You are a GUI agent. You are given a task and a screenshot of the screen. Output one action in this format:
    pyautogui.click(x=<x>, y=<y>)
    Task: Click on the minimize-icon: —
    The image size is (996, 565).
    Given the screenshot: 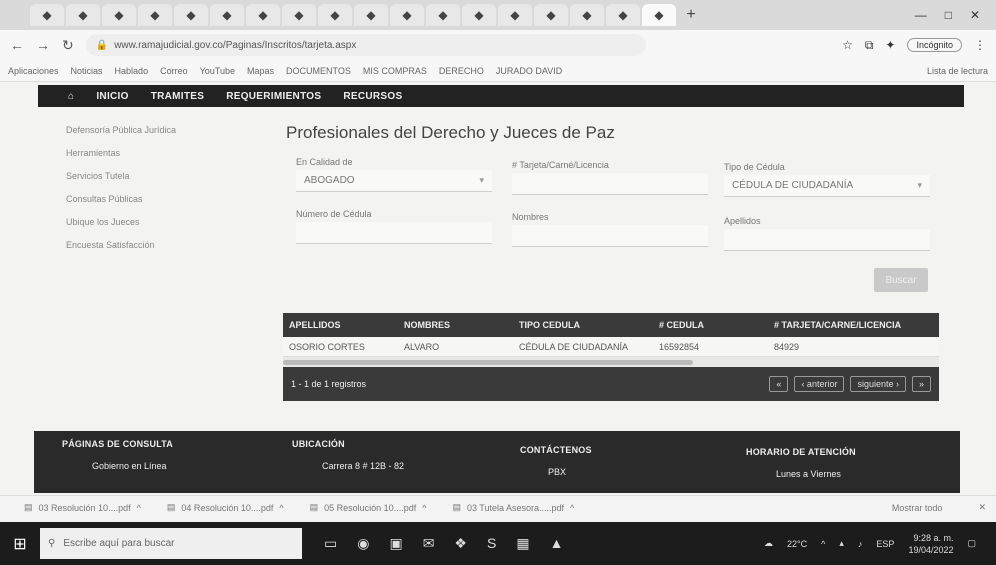 What is the action you would take?
    pyautogui.click(x=921, y=15)
    